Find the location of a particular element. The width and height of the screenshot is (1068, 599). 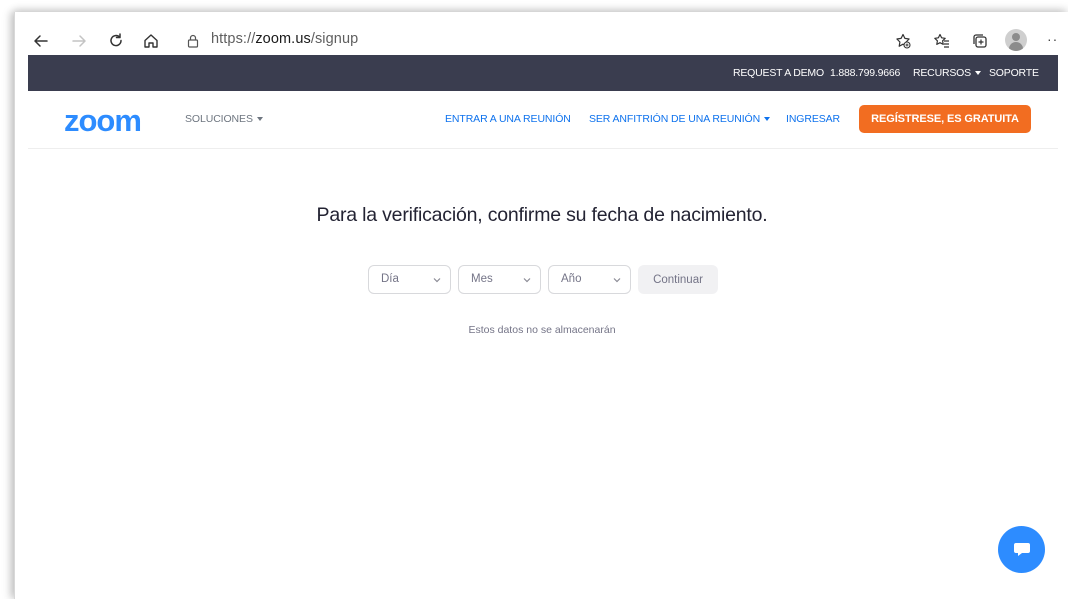

back-icon is located at coordinates (41, 41).